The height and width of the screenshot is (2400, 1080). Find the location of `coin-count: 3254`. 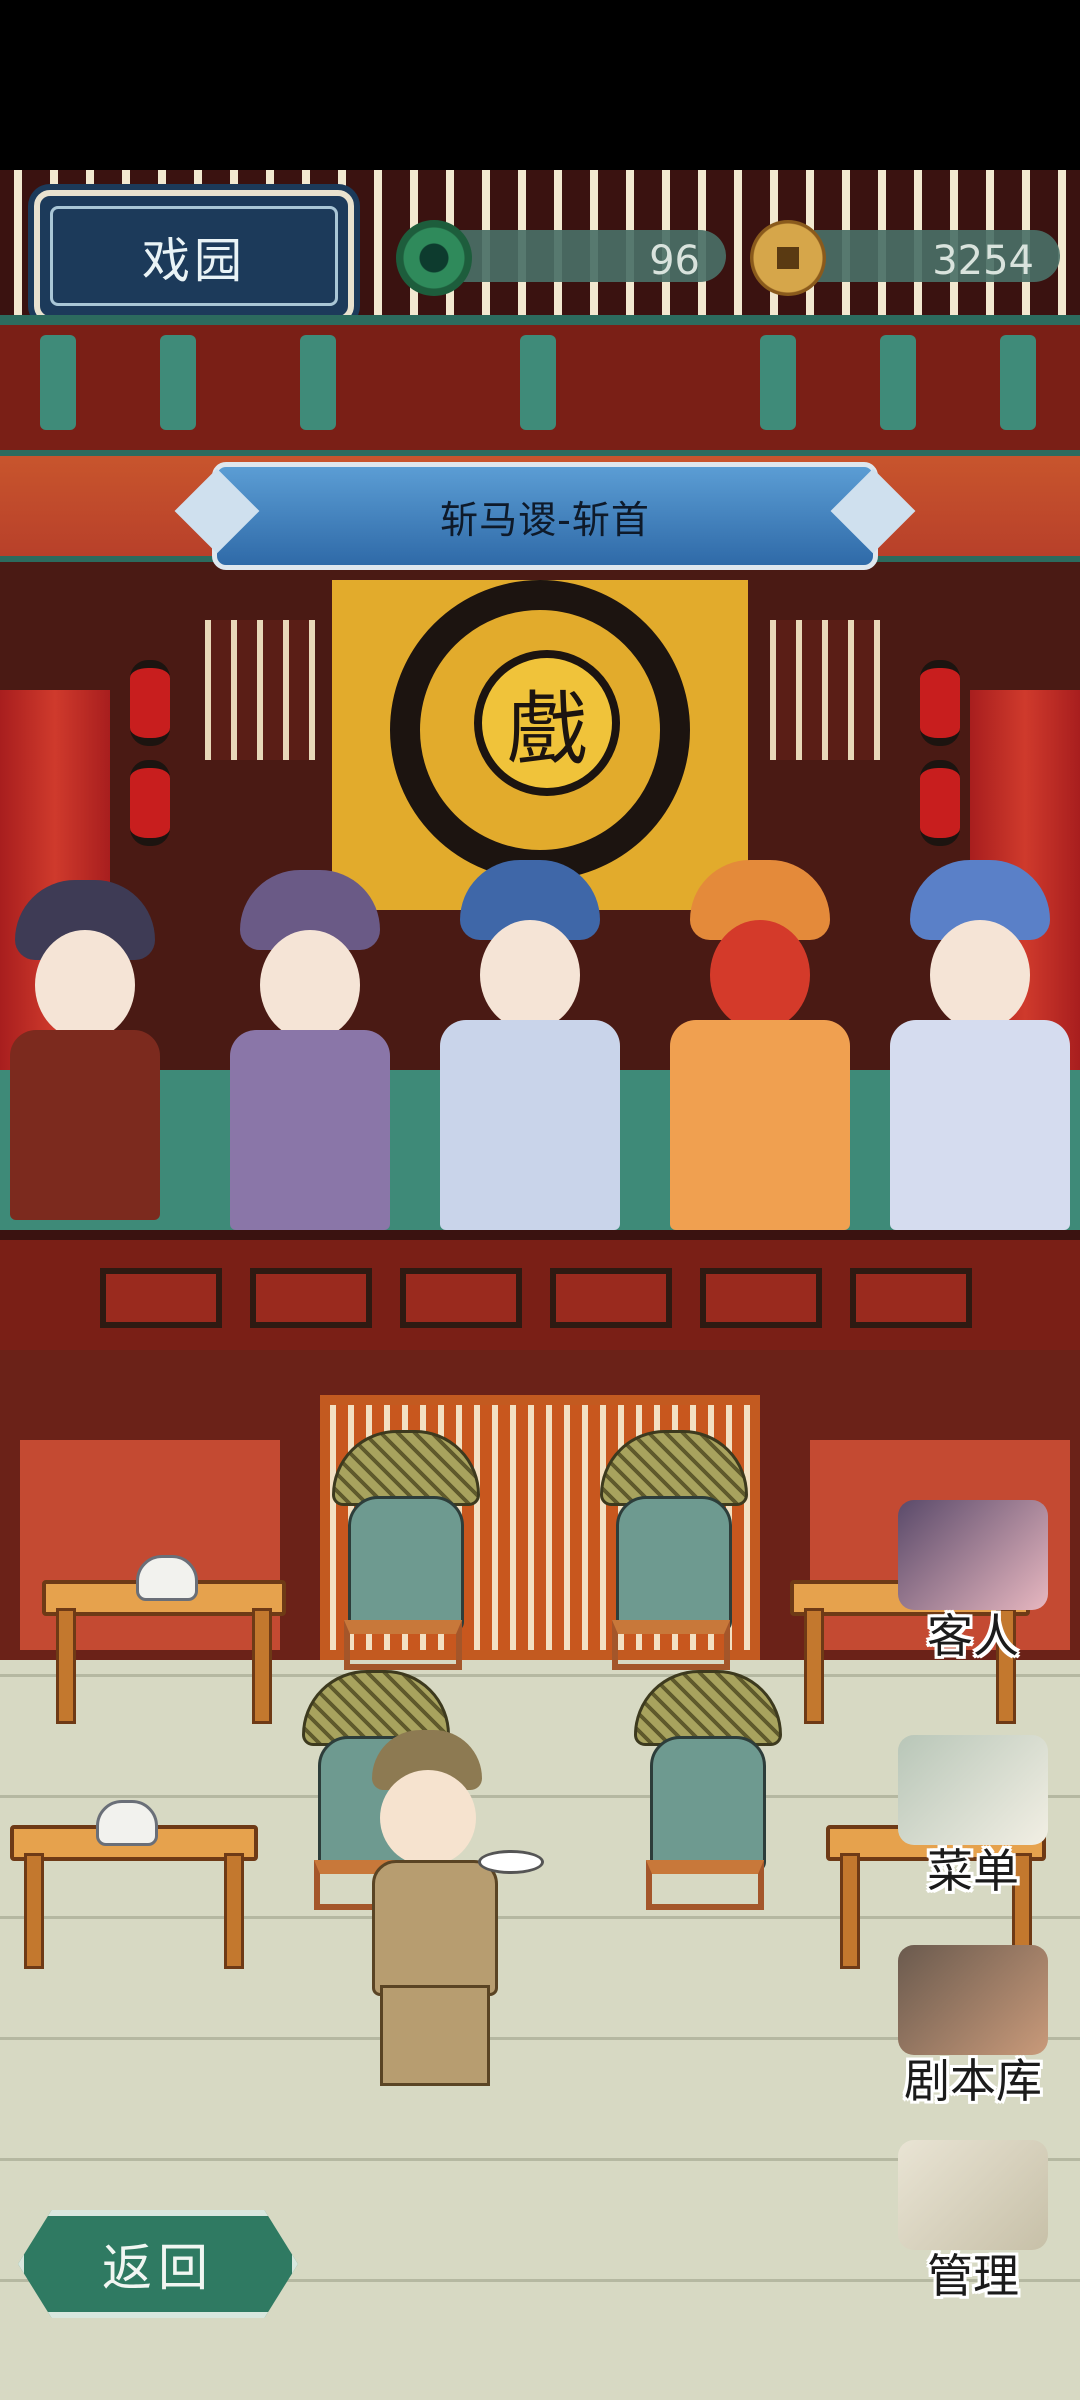

coin-count: 3254 is located at coordinates (983, 261).